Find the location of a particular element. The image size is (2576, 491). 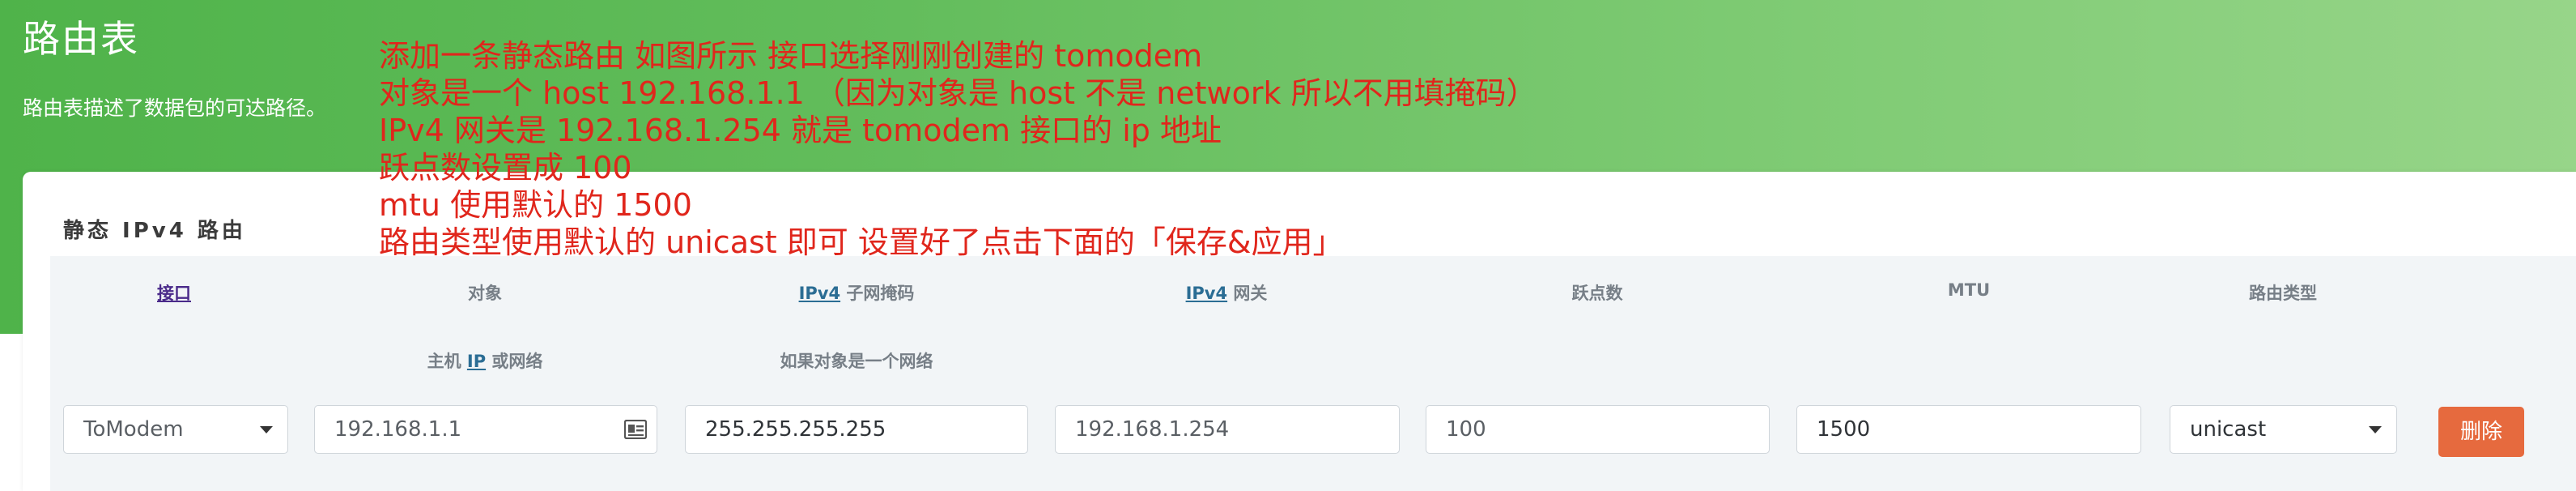

page-description: 路由表描述了数据包的可达路径。 is located at coordinates (175, 108).